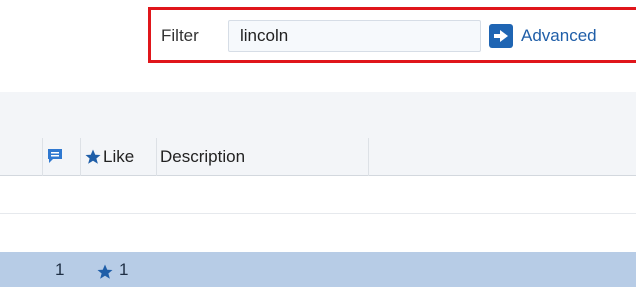  Describe the element at coordinates (118, 157) in the screenshot. I see `column-header-like: Like` at that location.